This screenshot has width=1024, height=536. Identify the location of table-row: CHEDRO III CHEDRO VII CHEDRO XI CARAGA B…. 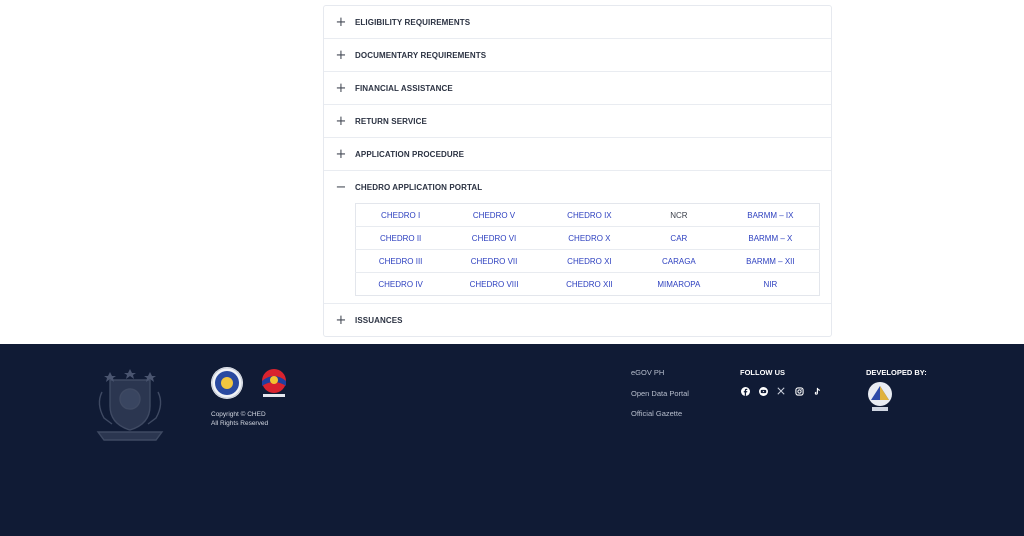
(587, 261).